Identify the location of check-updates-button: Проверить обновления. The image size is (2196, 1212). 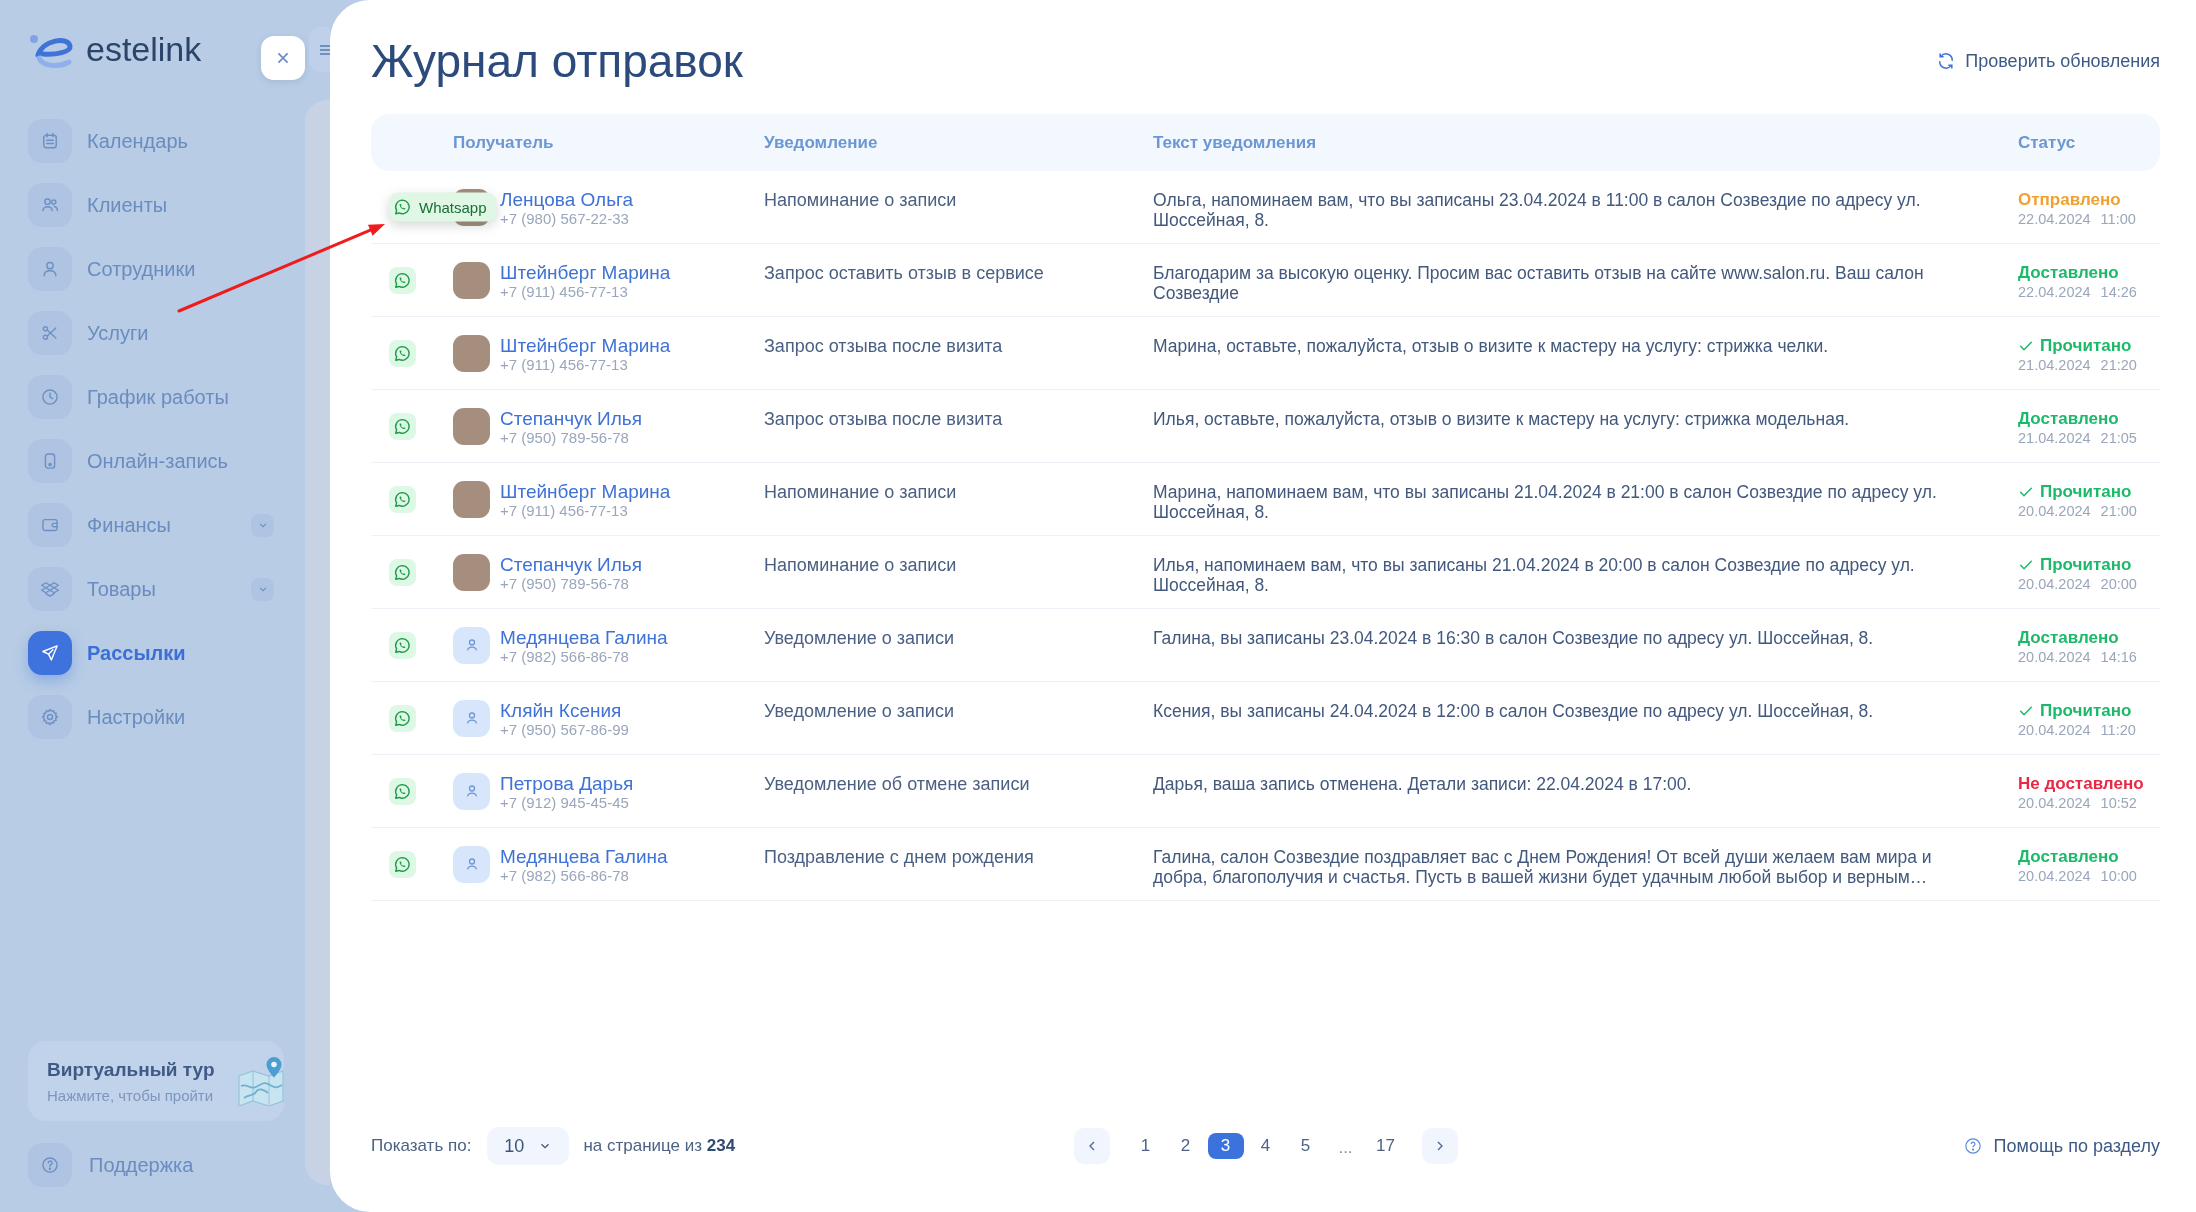
(2048, 61).